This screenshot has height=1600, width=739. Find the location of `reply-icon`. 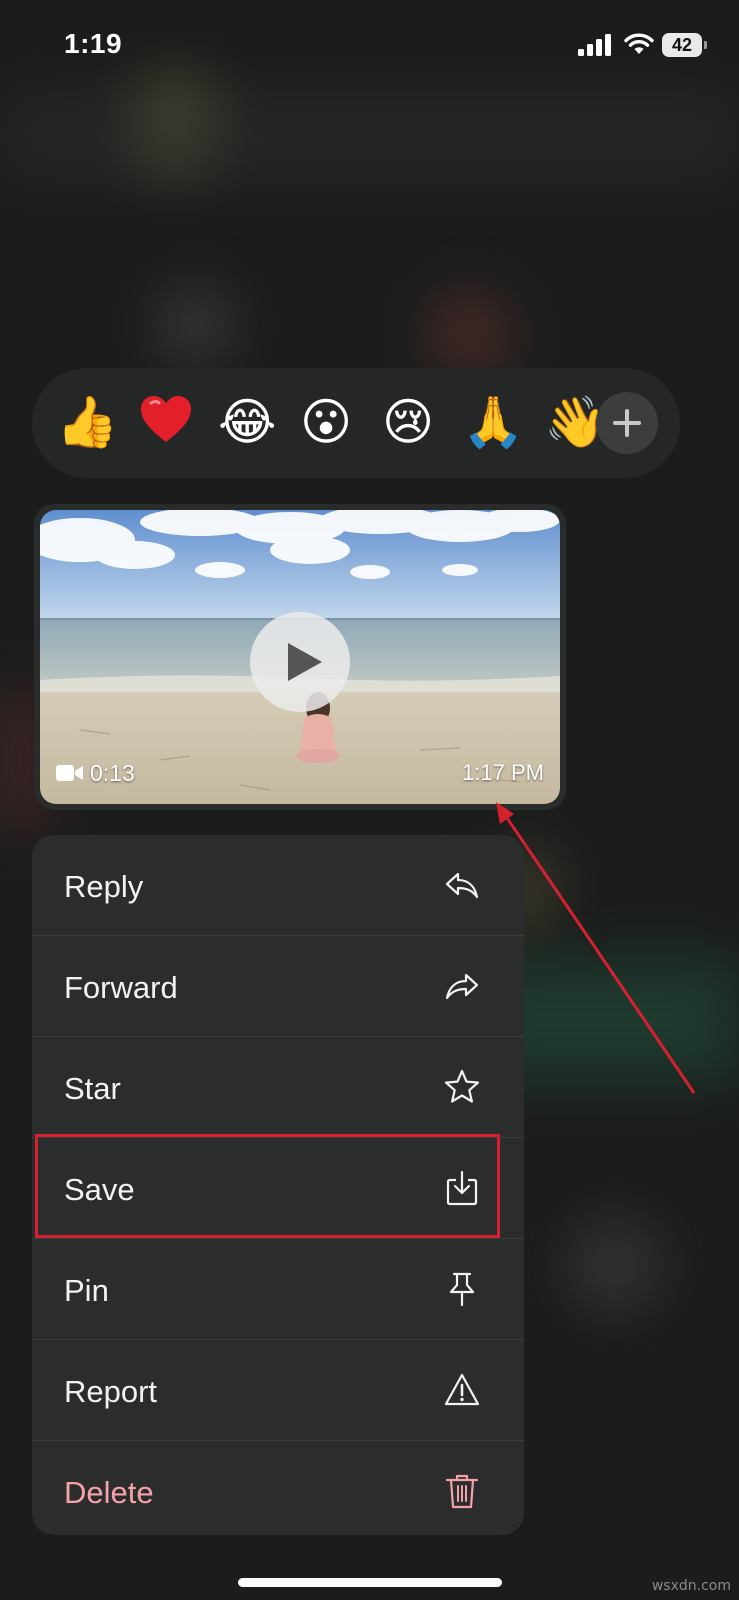

reply-icon is located at coordinates (462, 885).